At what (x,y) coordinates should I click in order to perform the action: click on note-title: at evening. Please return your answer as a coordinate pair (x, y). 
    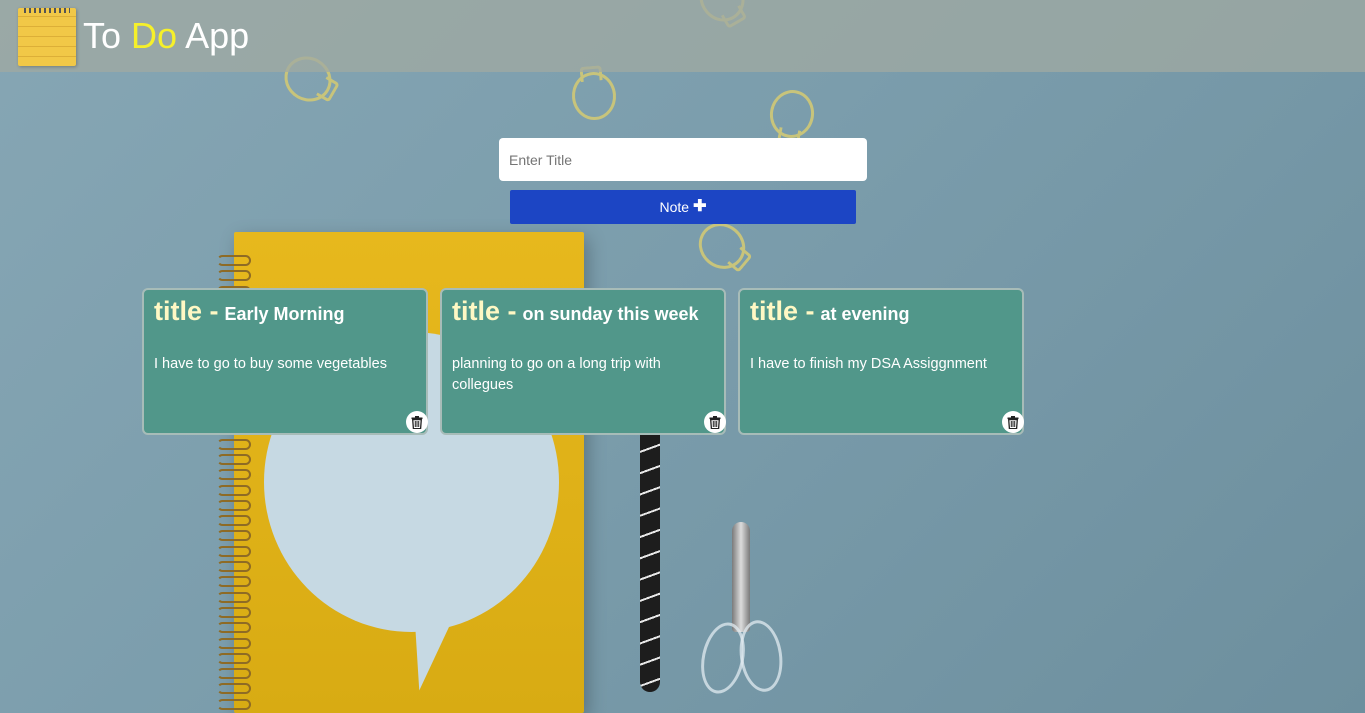
    Looking at the image, I should click on (865, 314).